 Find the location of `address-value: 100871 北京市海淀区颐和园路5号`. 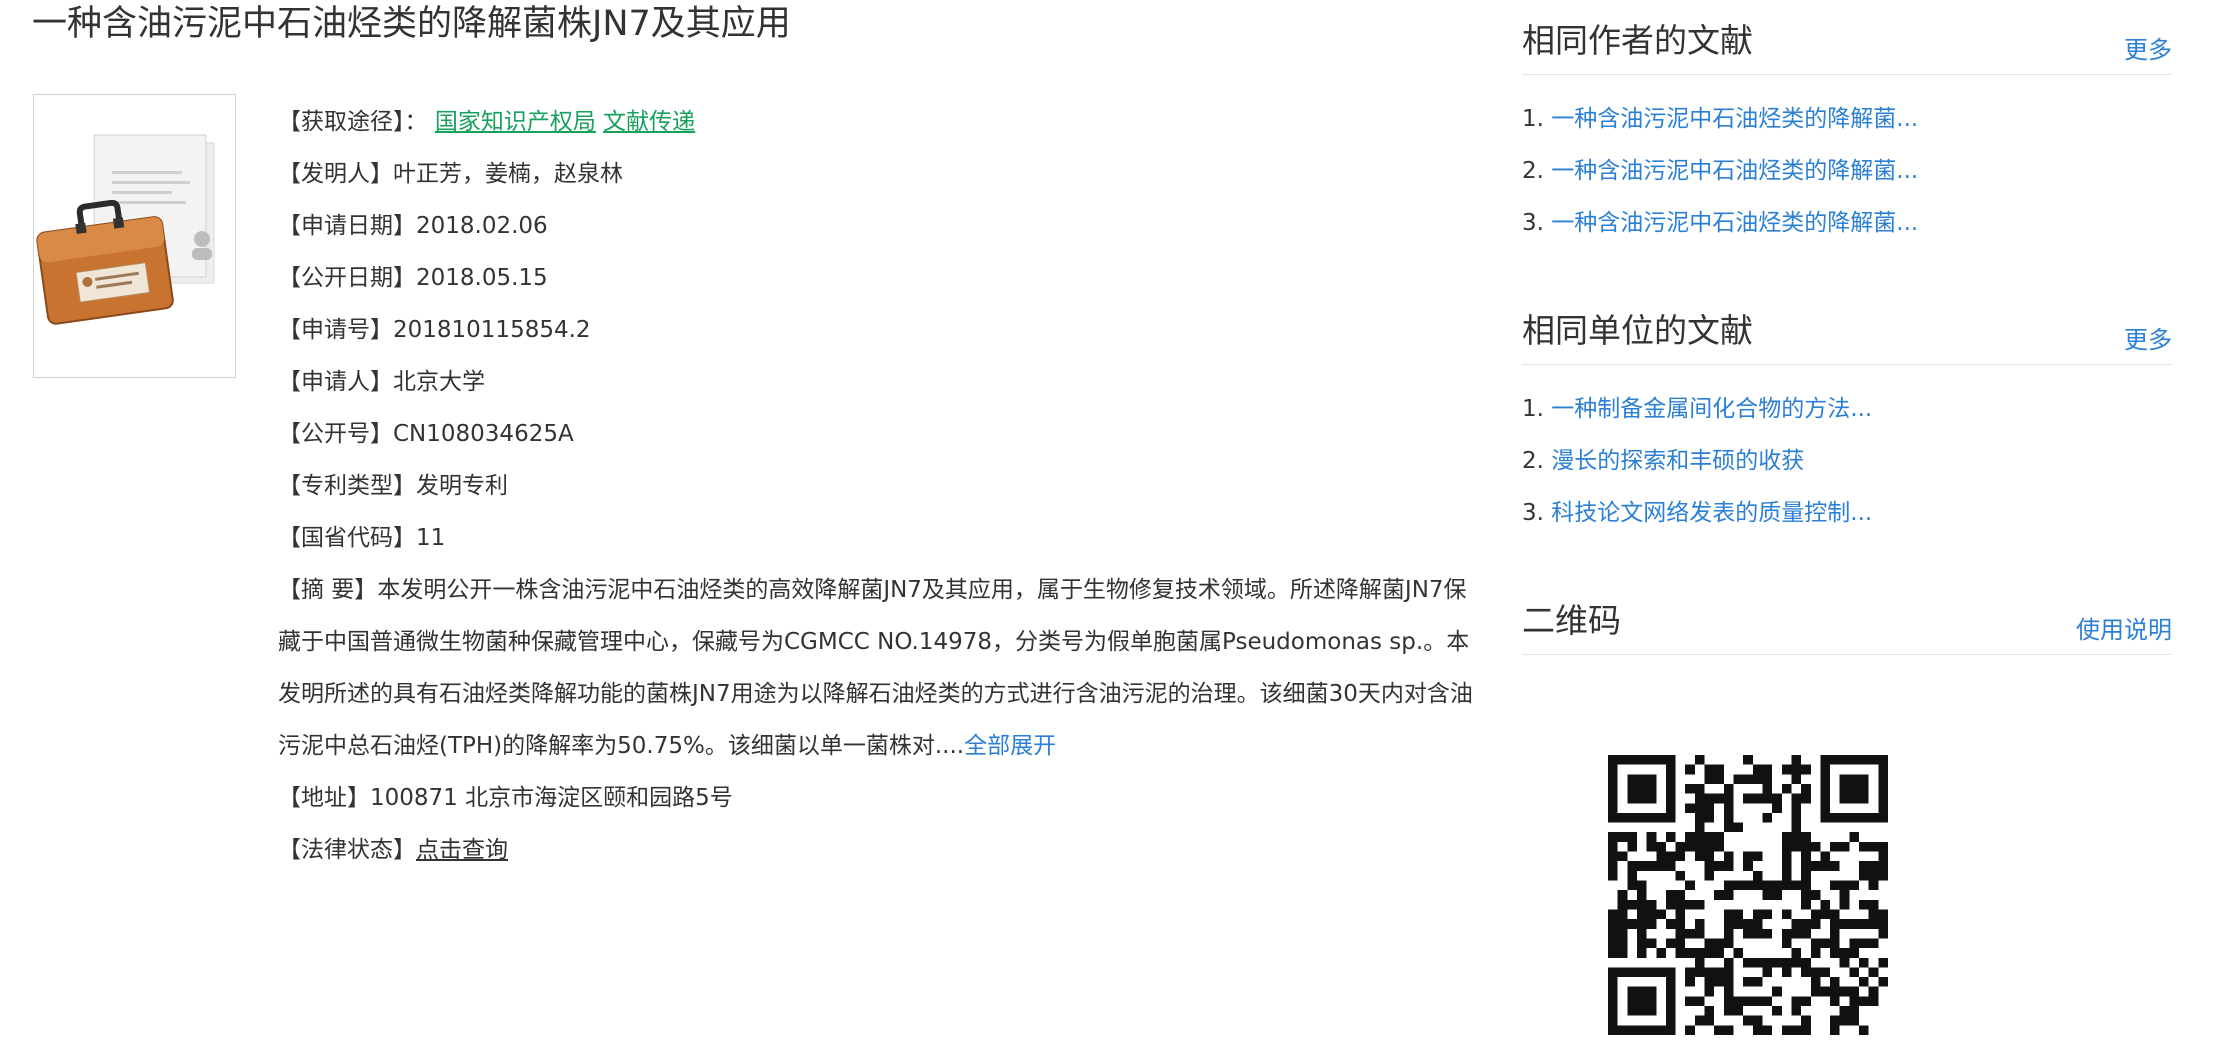

address-value: 100871 北京市海淀区颐和园路5号 is located at coordinates (551, 798).